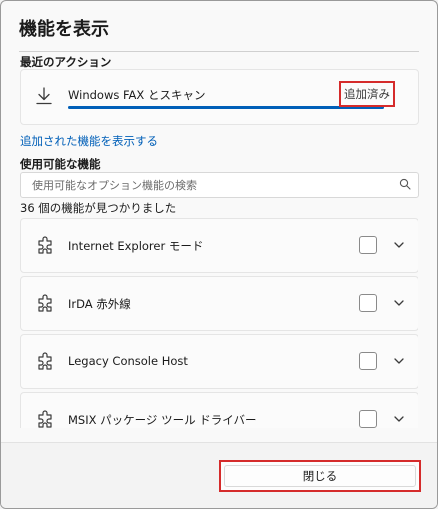 This screenshot has height=509, width=438. I want to click on feature-label: Internet Explorer モード, so click(136, 246).